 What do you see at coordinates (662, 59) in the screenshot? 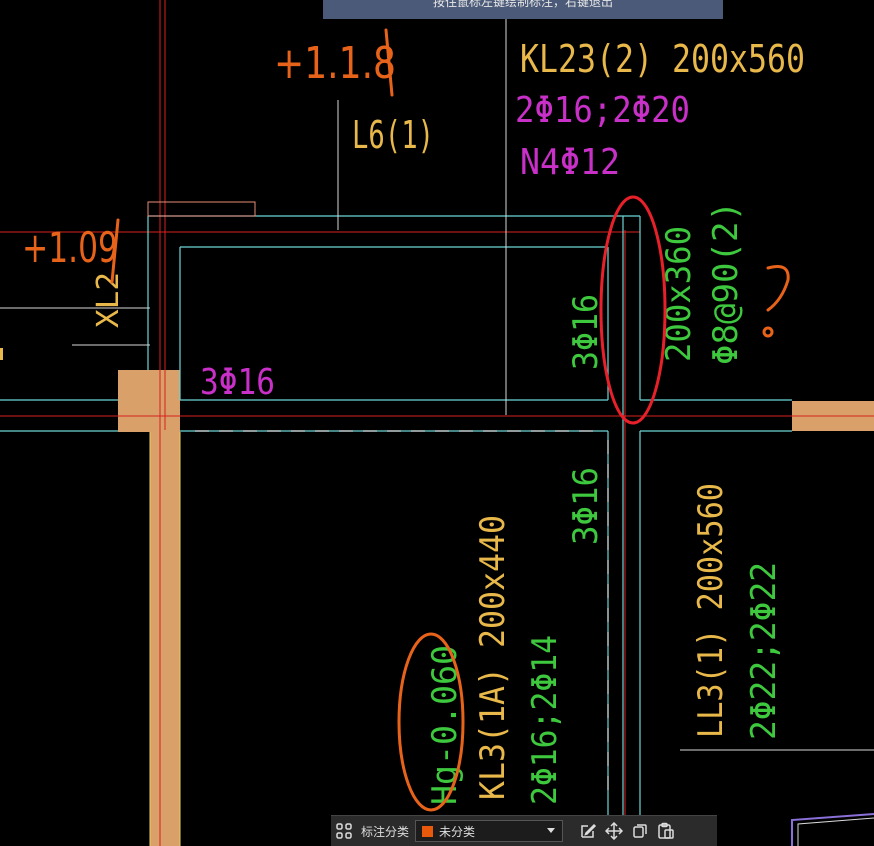
I see `kl23-name-label: KL23(2) 200x560` at bounding box center [662, 59].